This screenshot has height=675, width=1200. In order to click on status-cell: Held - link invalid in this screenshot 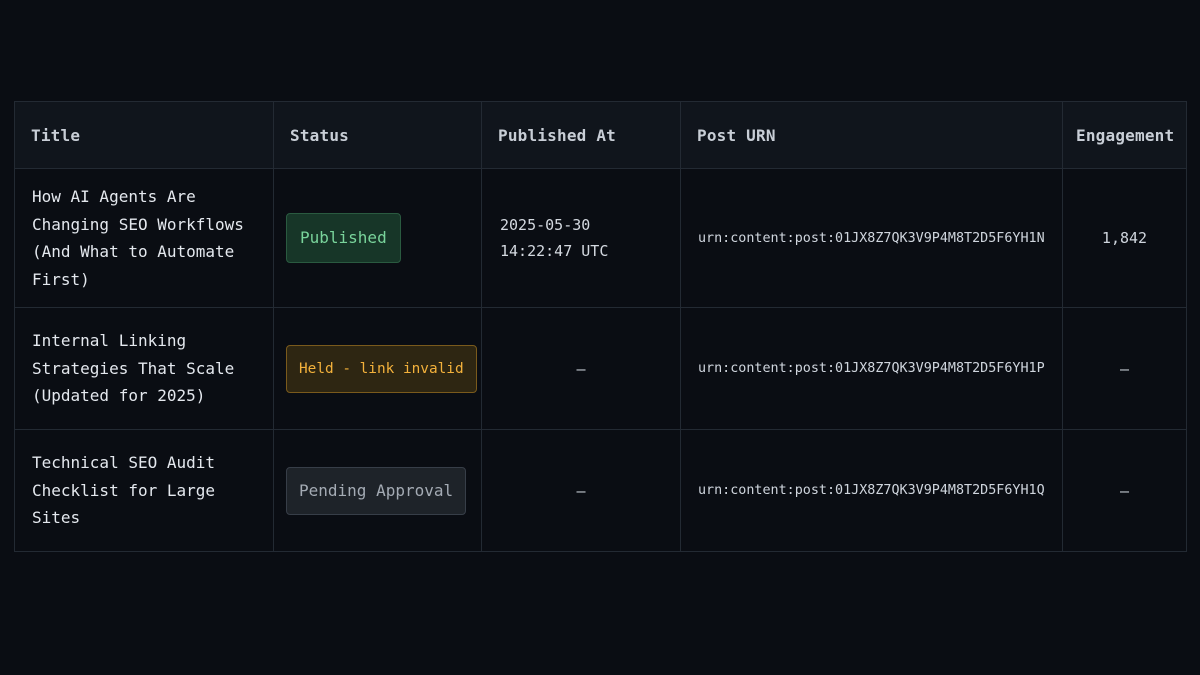, I will do `click(377, 368)`.